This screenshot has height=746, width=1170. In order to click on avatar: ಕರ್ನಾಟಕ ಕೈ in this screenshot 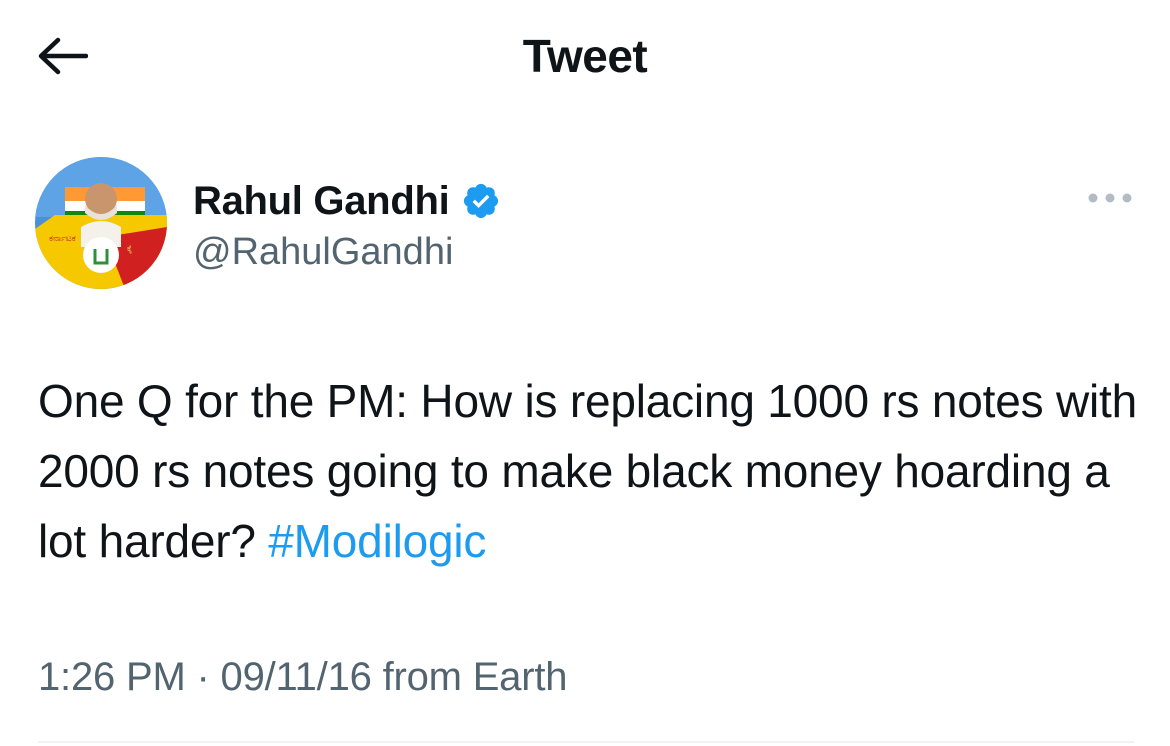, I will do `click(101, 223)`.